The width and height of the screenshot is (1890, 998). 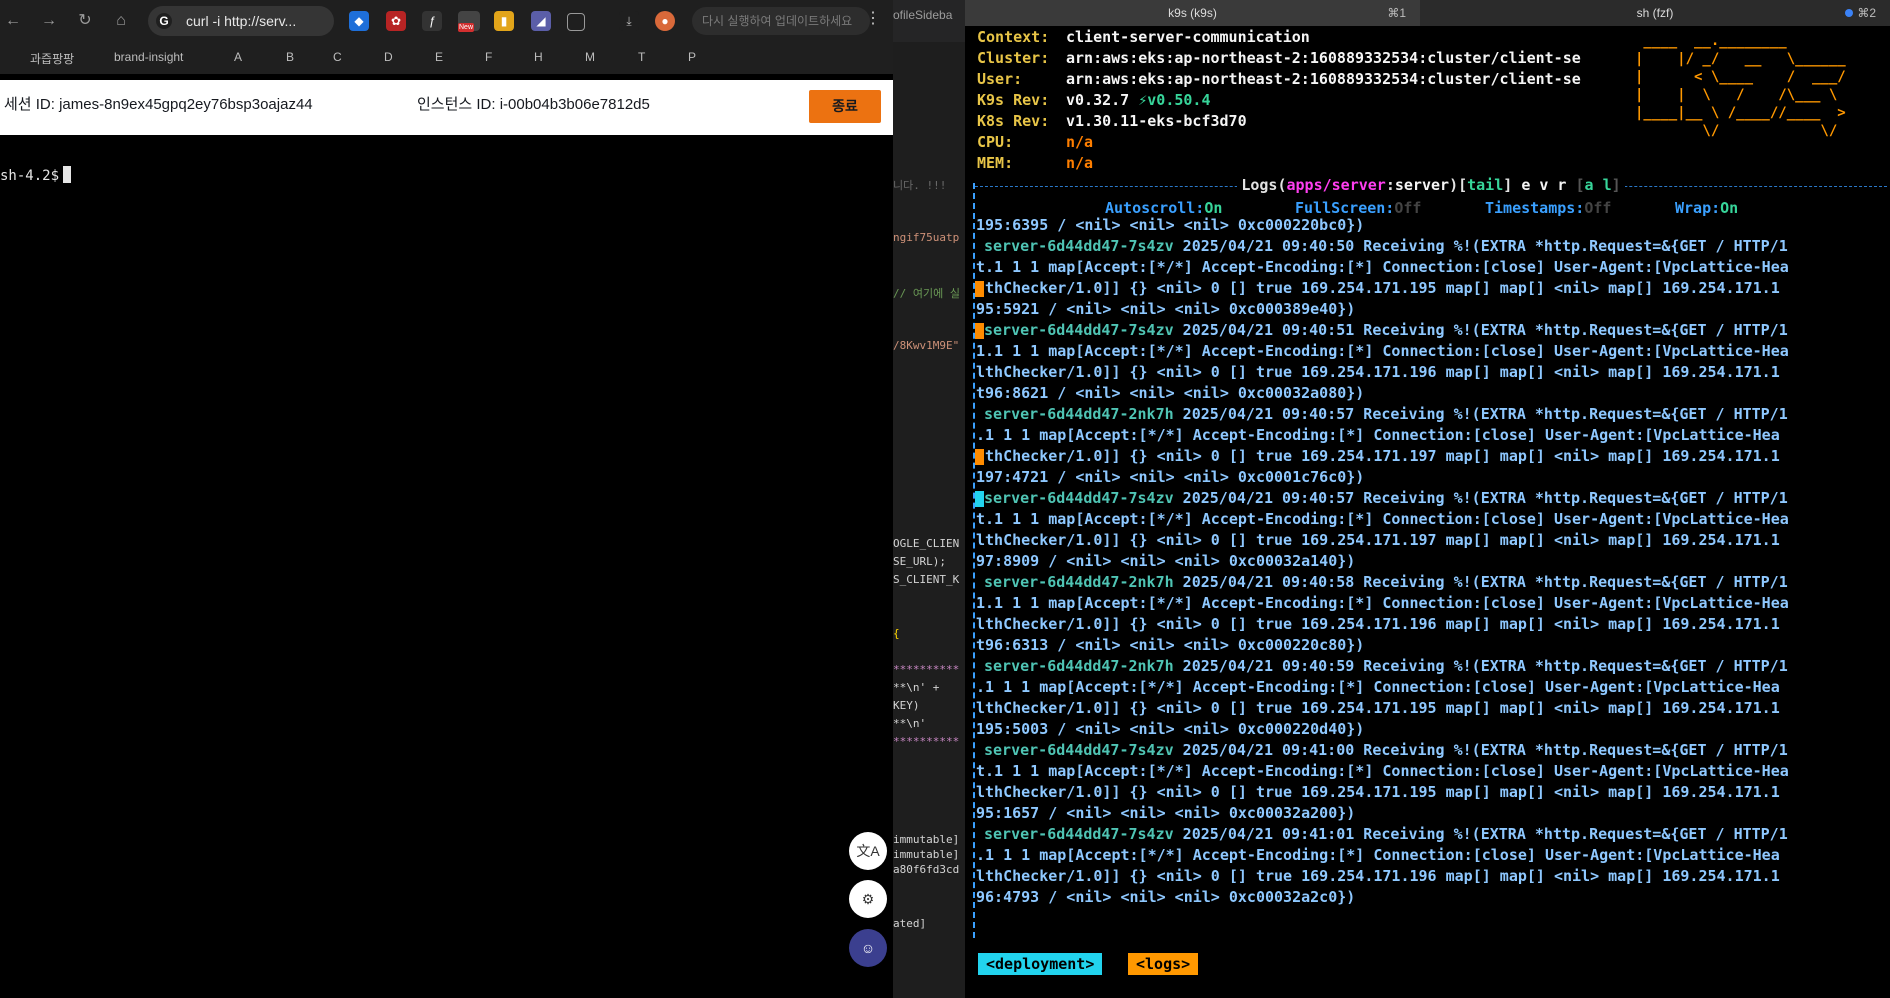 I want to click on bookmark-item: F, so click(x=488, y=57).